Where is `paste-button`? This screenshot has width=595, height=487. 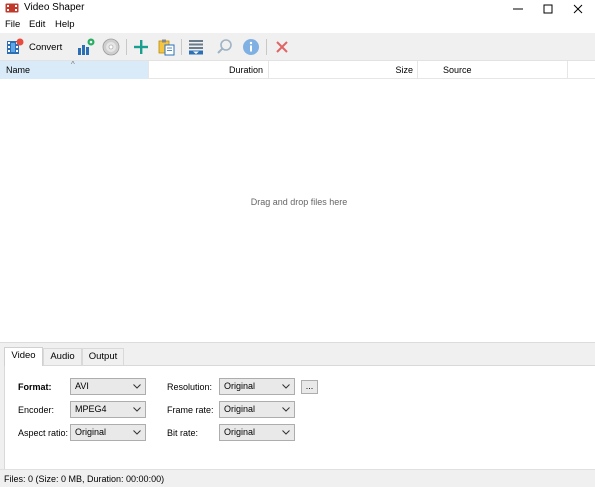 paste-button is located at coordinates (167, 47).